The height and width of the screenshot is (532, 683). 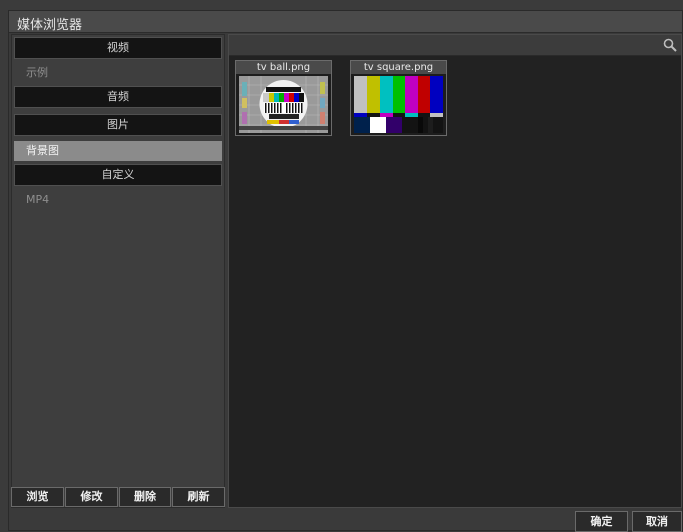 I want to click on category-header-audio: 音频, so click(x=118, y=97).